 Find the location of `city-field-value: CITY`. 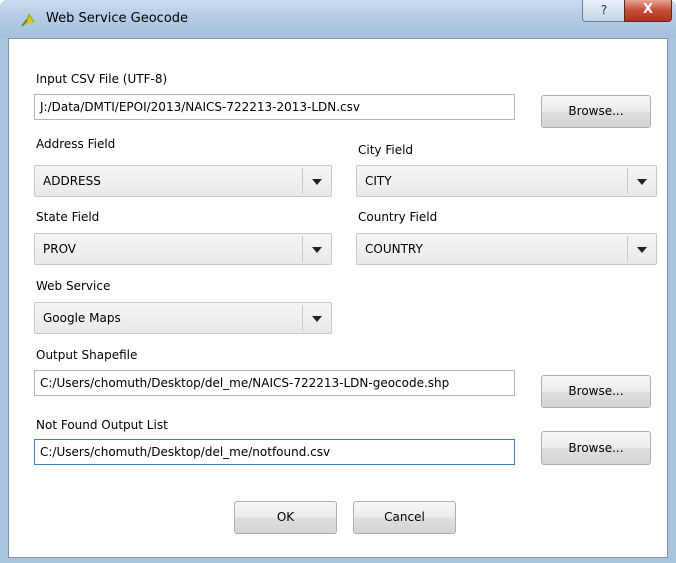

city-field-value: CITY is located at coordinates (378, 181).